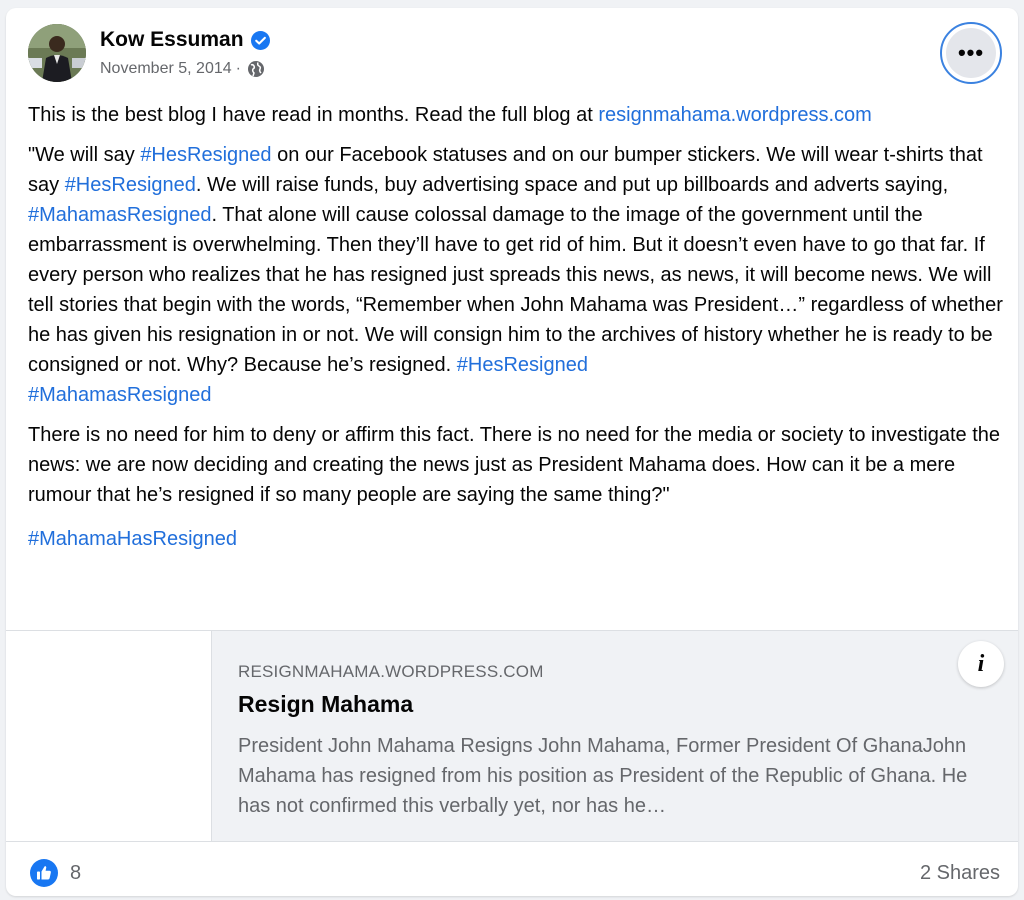 The image size is (1024, 900). I want to click on preview-domain: RESIGNMAHAMA.WORDPRESS.COM, so click(391, 671).